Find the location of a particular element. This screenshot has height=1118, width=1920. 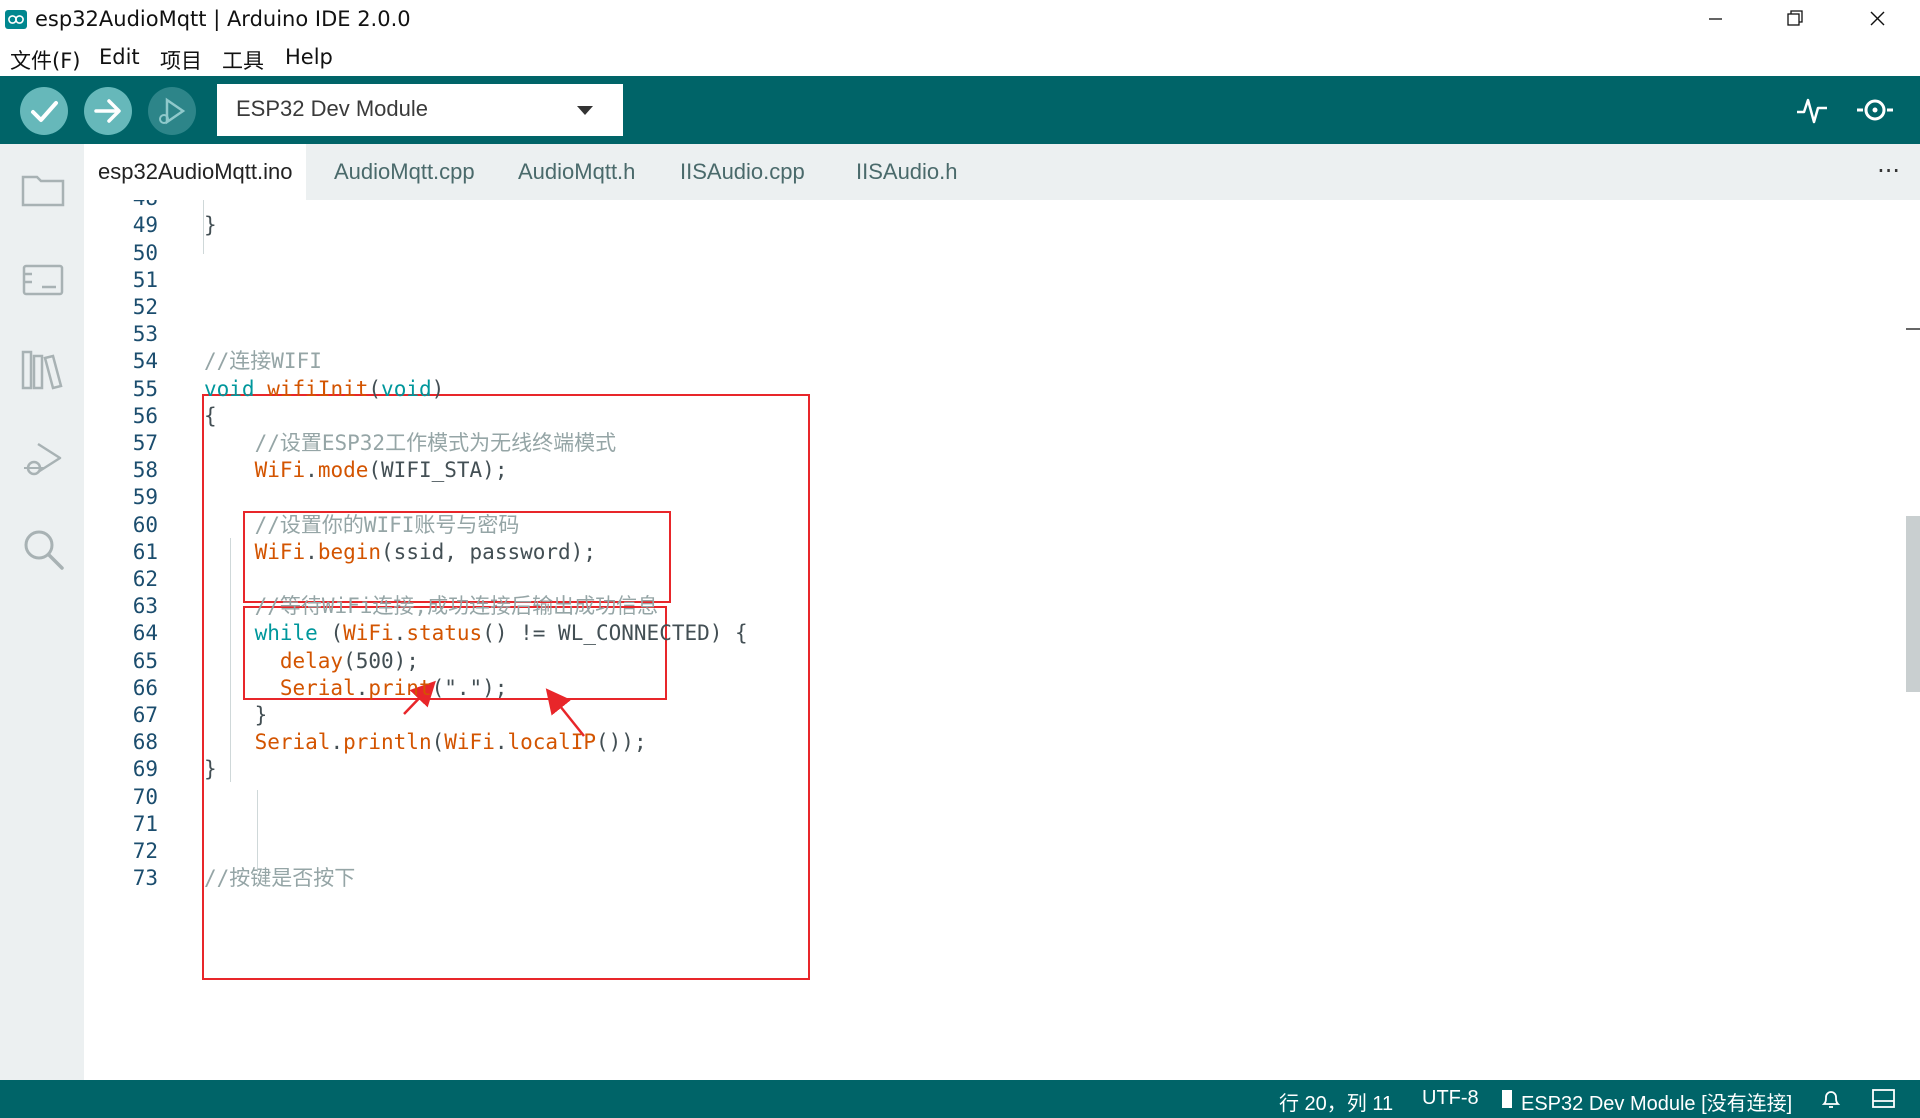

code-line: //连接WIFI is located at coordinates (263, 361).